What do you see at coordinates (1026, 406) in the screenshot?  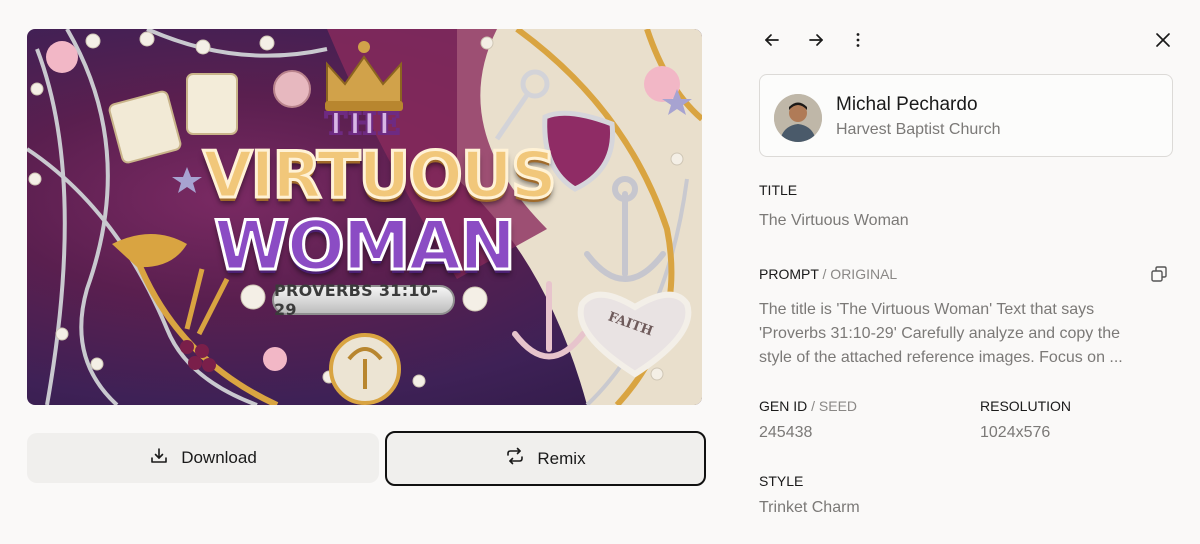 I see `resolution-label: RESOLUTION` at bounding box center [1026, 406].